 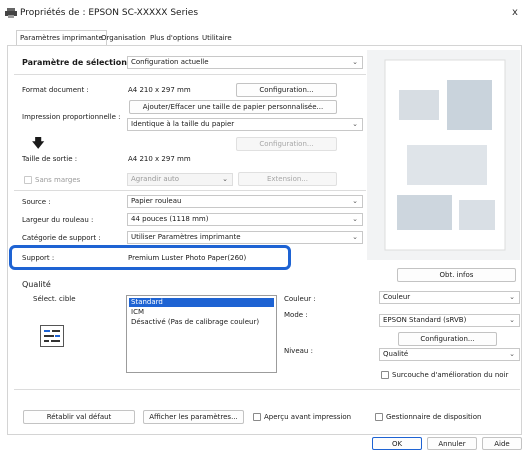 I want to click on mode-dropdown: EPSON Standard (sRVB) ⌄, so click(x=449, y=320).